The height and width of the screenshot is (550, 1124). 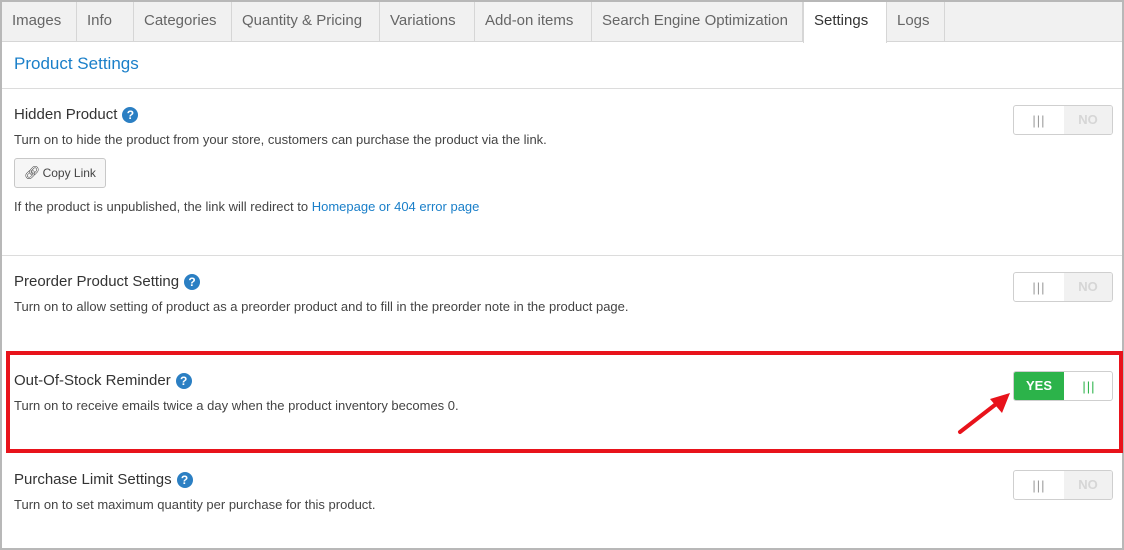 I want to click on purchase-limit-title: Purchase Limit Settings ?, so click(x=103, y=479).